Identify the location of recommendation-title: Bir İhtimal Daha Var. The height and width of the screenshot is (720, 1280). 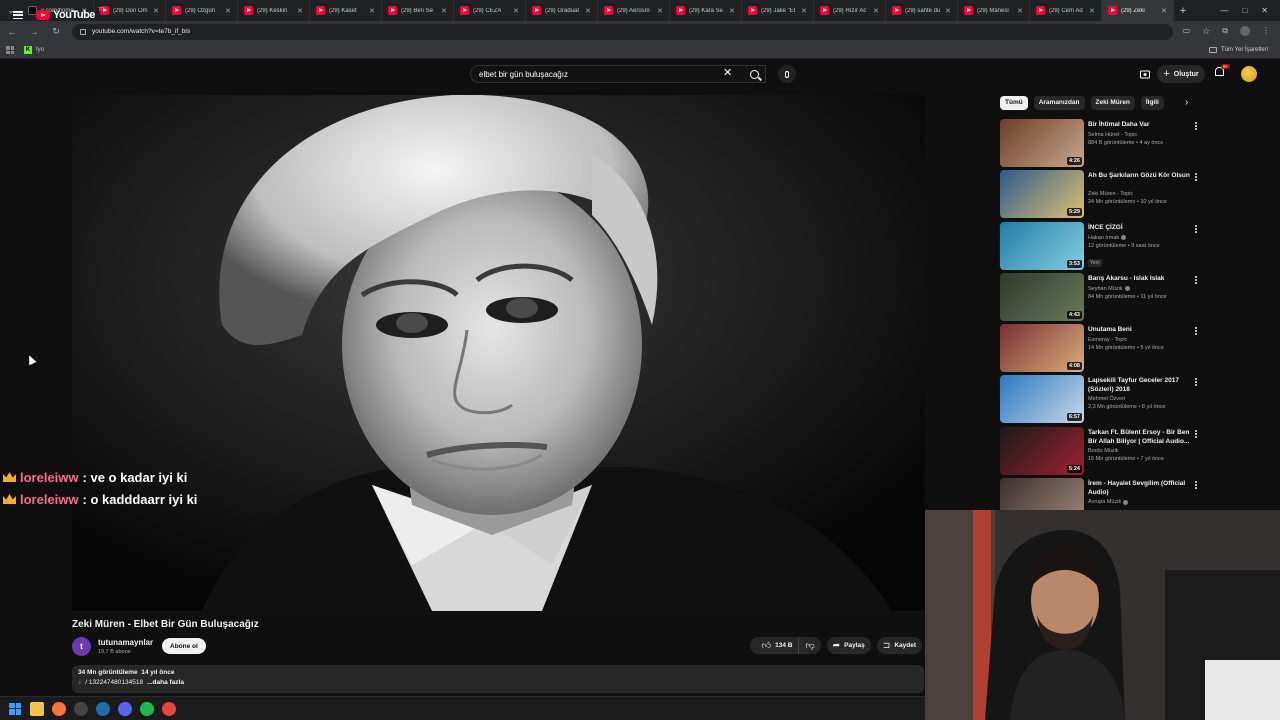
(1144, 124).